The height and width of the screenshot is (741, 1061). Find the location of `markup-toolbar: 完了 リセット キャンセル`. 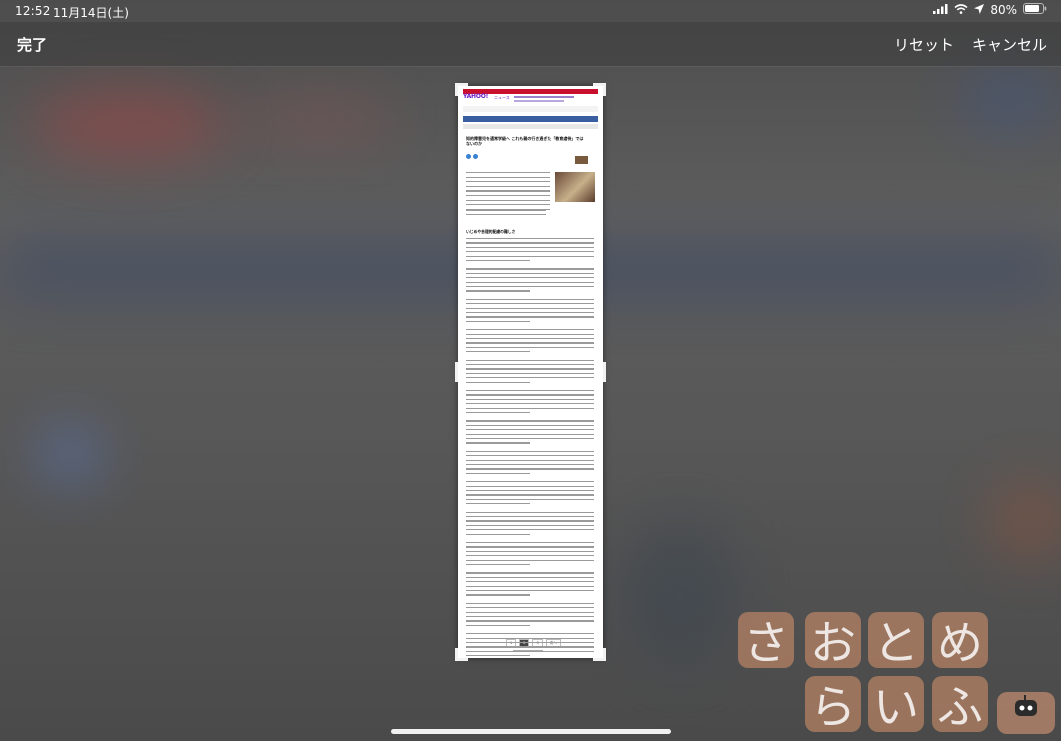

markup-toolbar: 完了 リセット キャンセル is located at coordinates (530, 44).